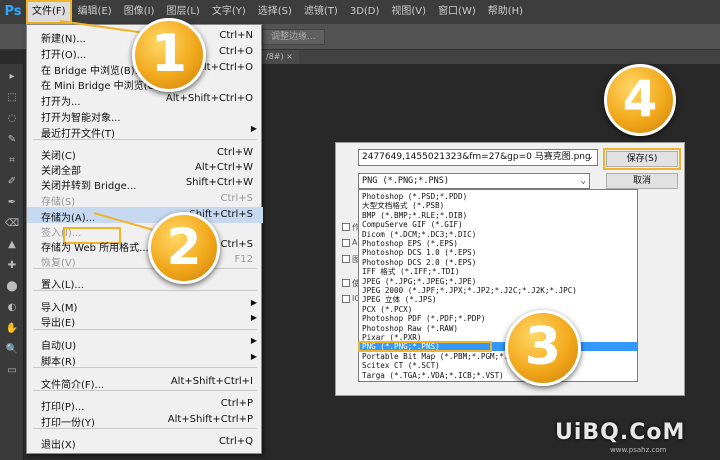 The height and width of the screenshot is (460, 720). What do you see at coordinates (13, 11) in the screenshot?
I see `photoshop-logo: Ps` at bounding box center [13, 11].